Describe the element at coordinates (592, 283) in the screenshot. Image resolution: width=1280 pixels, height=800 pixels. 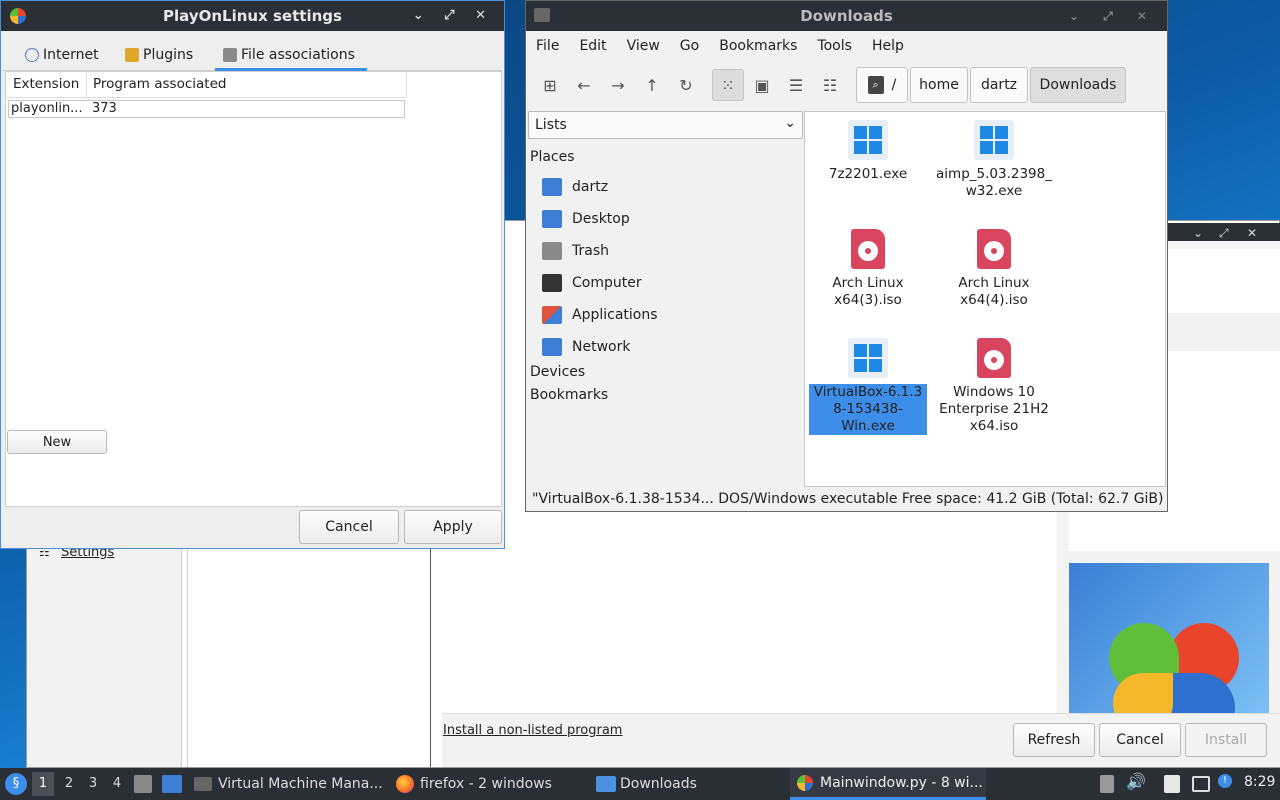
I see `place-computer: Computer` at that location.